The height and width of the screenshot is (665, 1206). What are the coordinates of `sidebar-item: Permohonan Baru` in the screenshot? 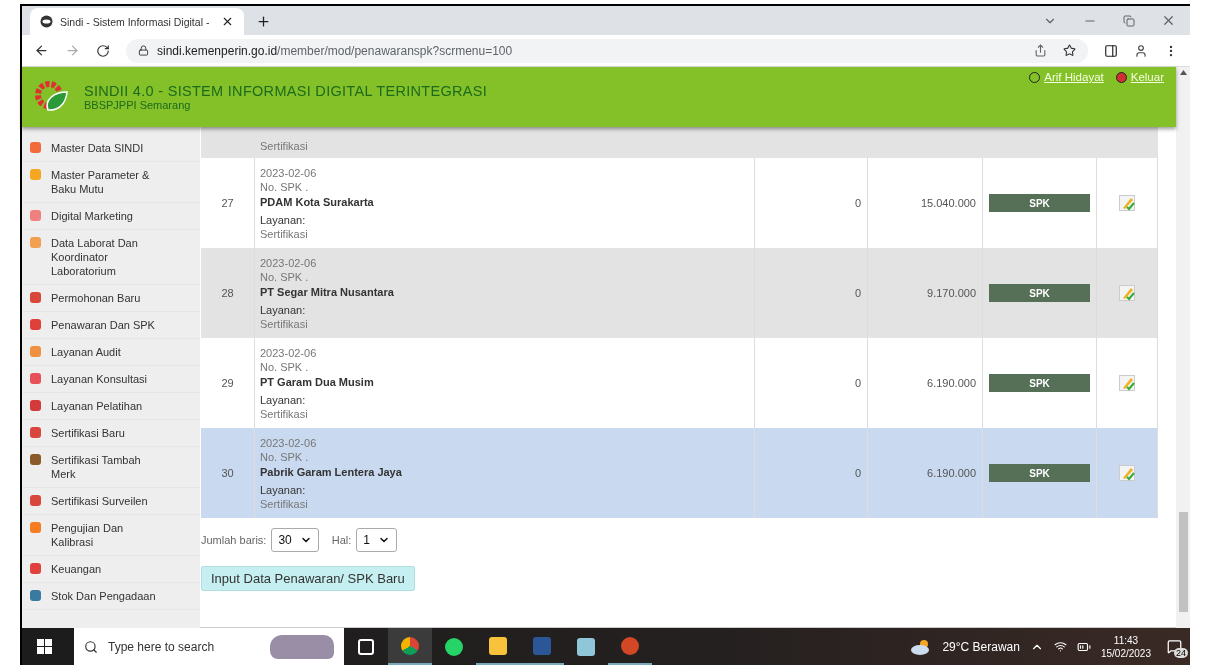 It's located at (111, 298).